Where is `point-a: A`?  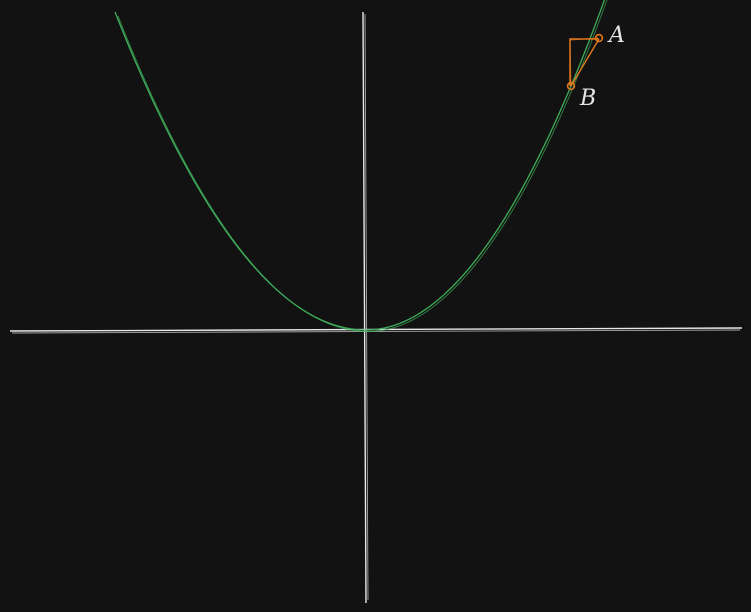 point-a: A is located at coordinates (609, 35).